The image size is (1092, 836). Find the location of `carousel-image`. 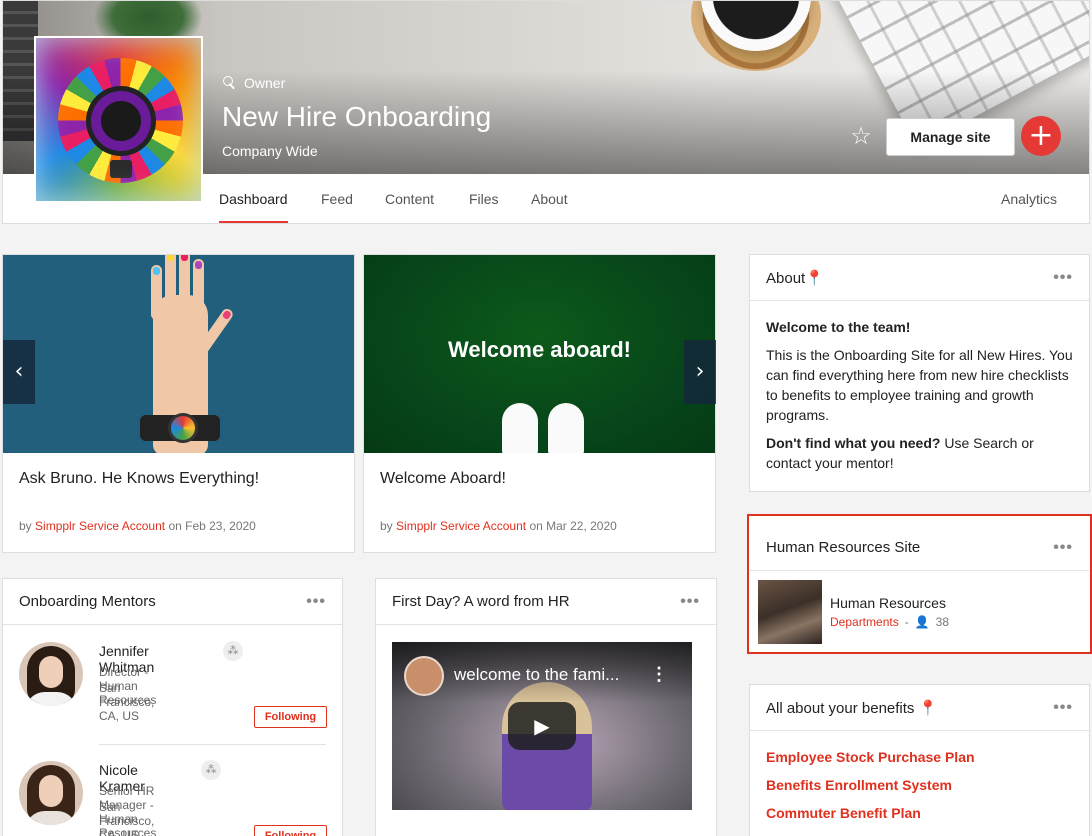

carousel-image is located at coordinates (178, 354).